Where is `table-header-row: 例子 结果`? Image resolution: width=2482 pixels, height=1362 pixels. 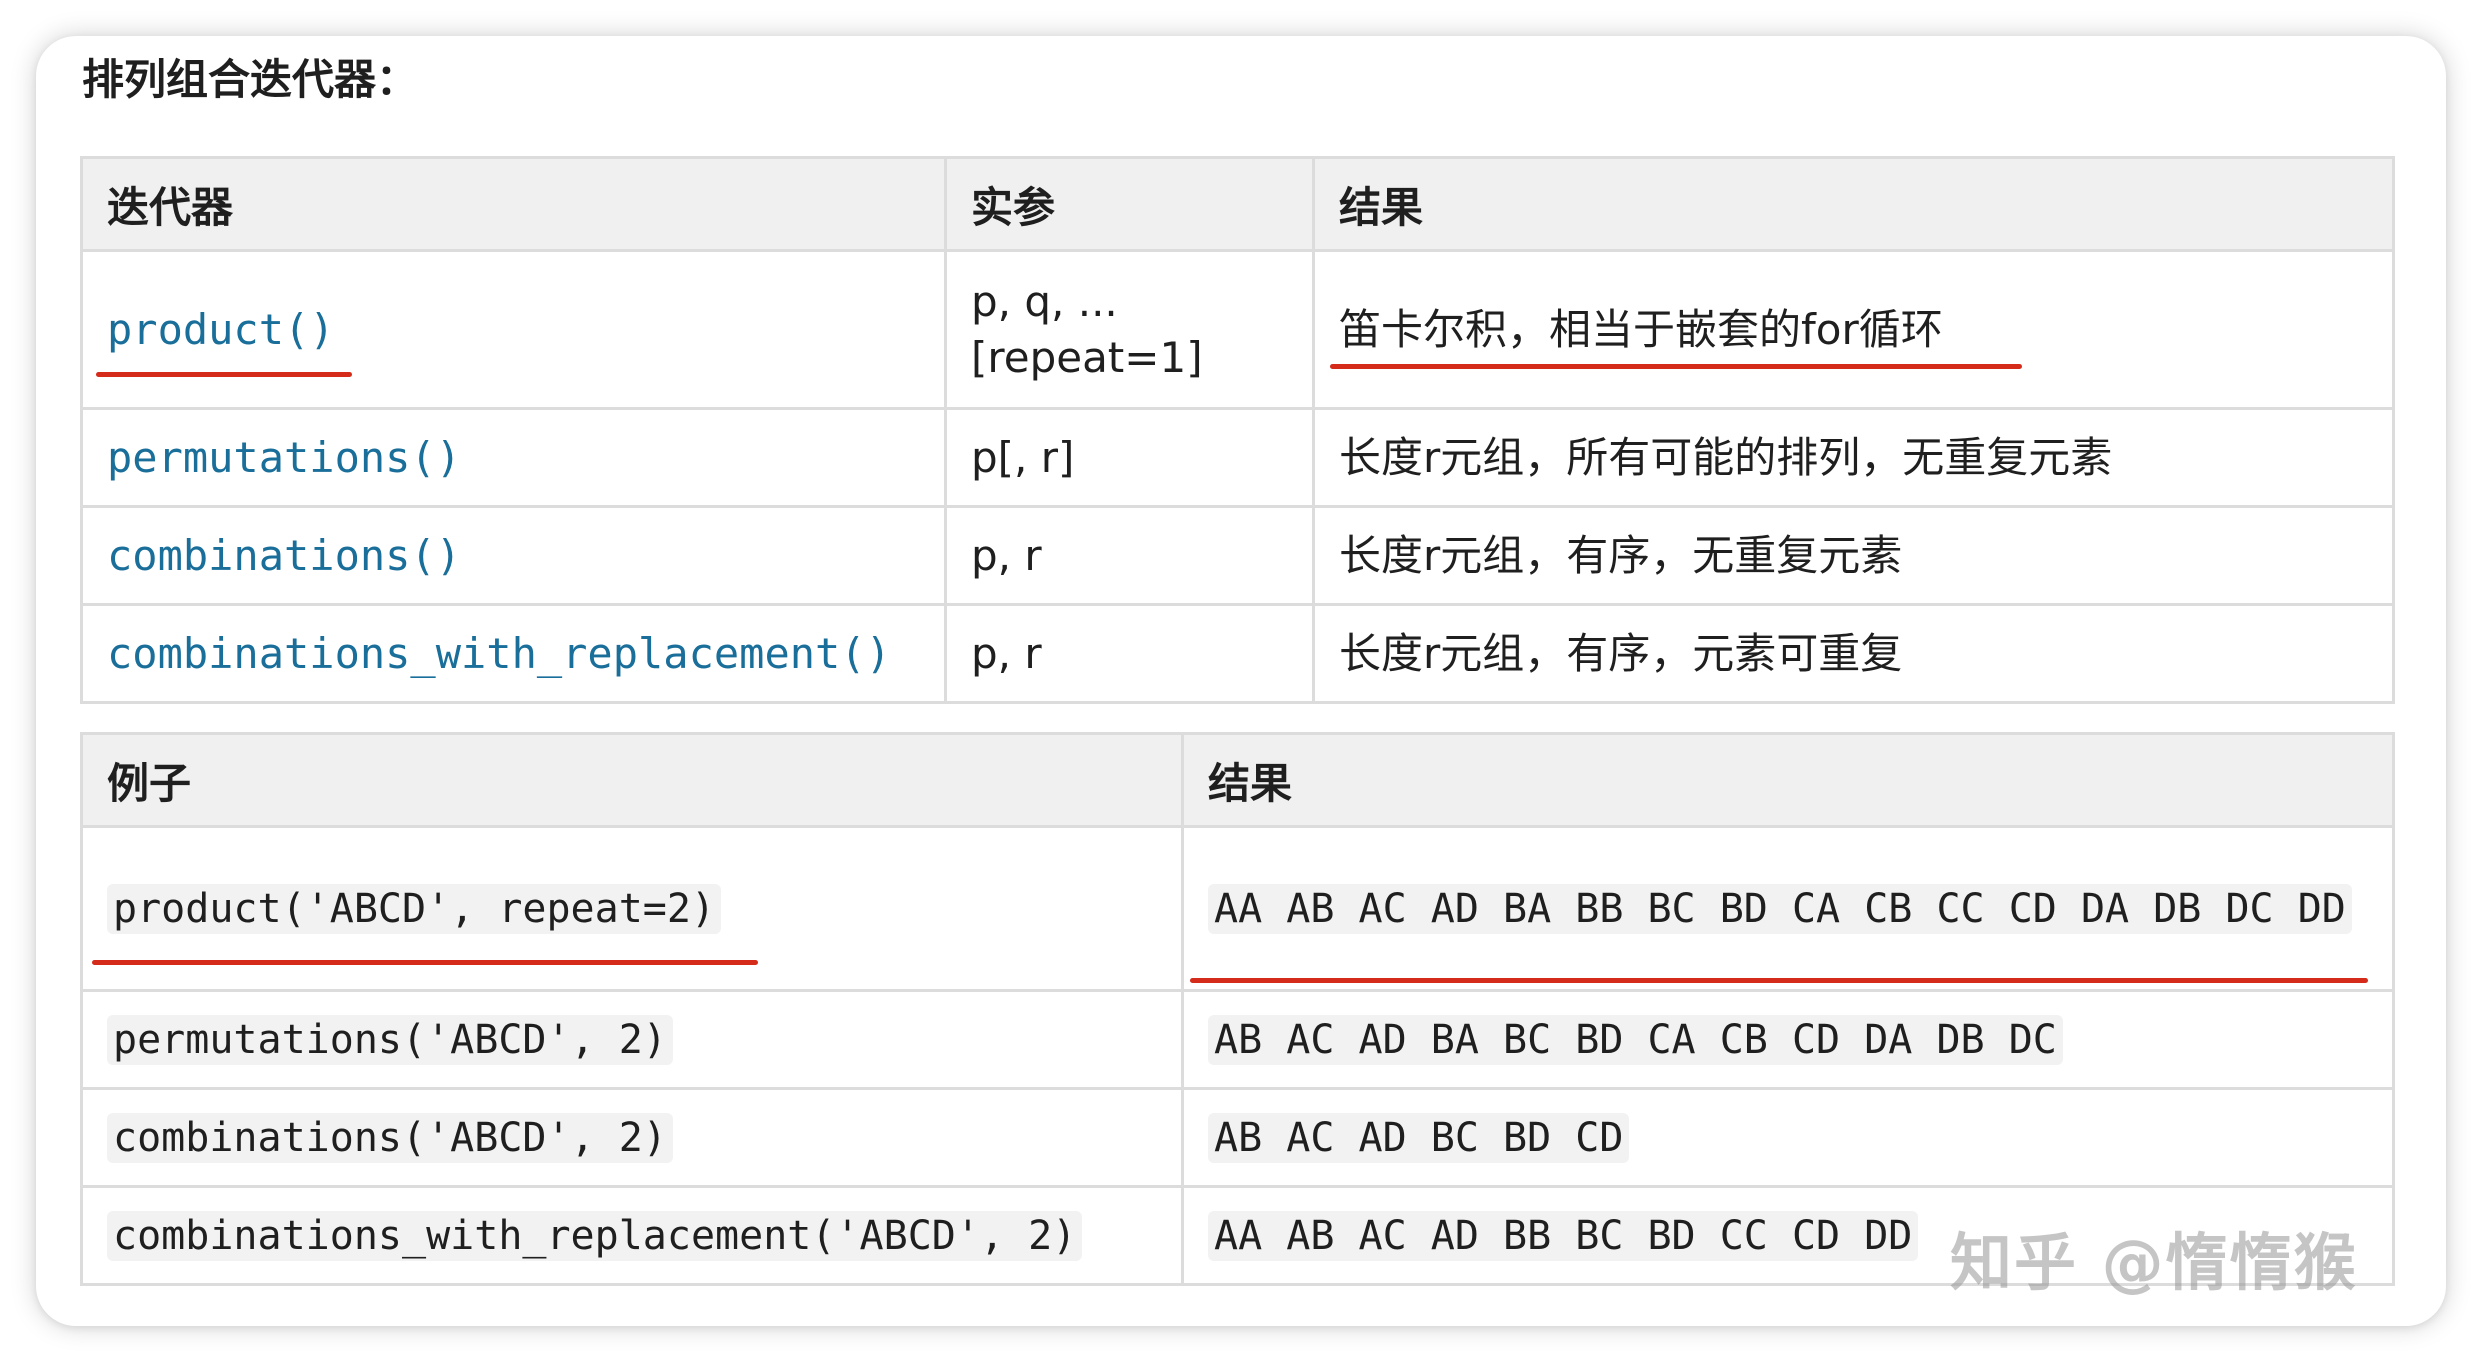 table-header-row: 例子 结果 is located at coordinates (1237, 780).